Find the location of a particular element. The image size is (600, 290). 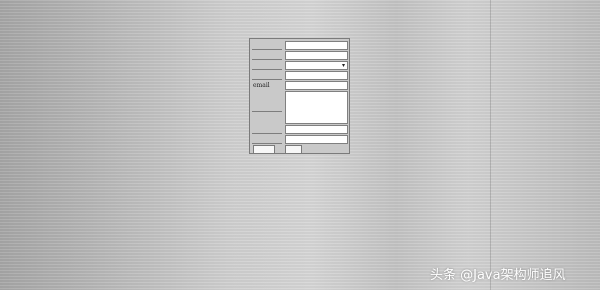

watermark: 头条 @Java架构师追风 is located at coordinates (498, 275).